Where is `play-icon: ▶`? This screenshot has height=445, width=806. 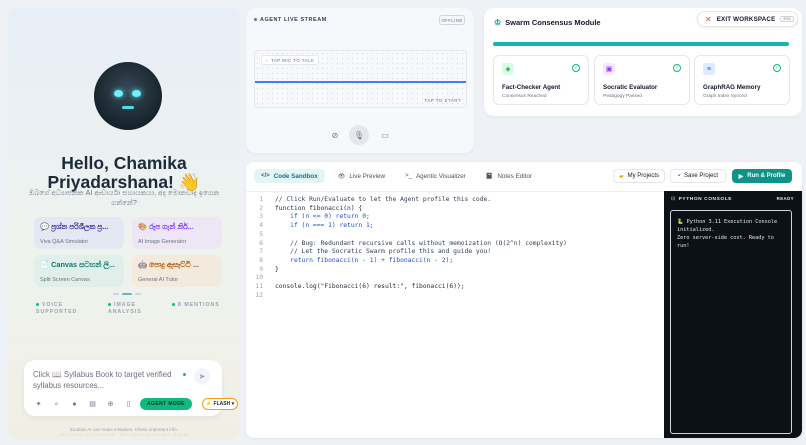 play-icon: ▶ is located at coordinates (741, 176).